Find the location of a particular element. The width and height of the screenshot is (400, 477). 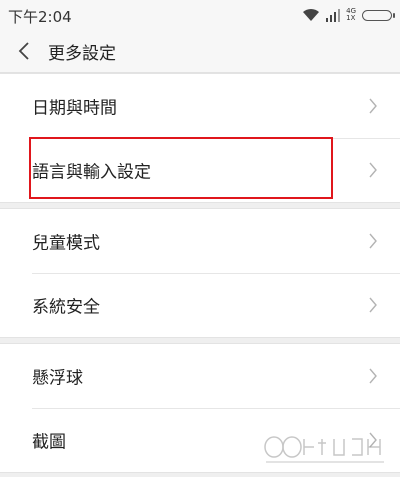

settings-item-floating-ball: 懸浮球 is located at coordinates (200, 376).